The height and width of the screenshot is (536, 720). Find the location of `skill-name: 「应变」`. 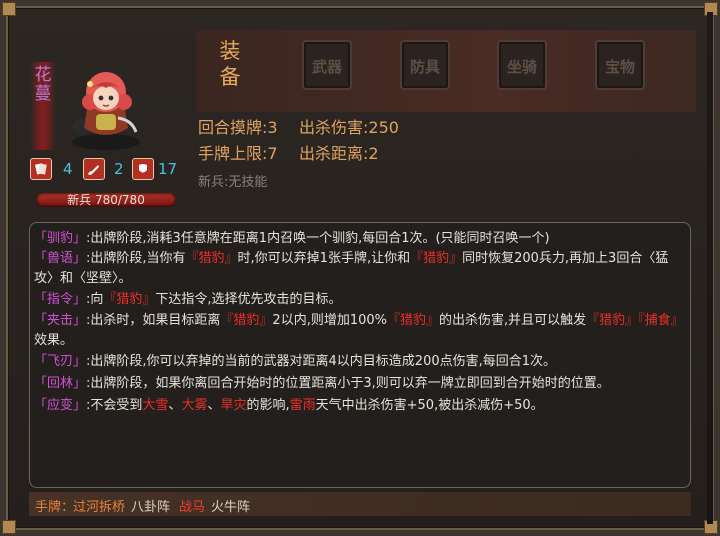

skill-name: 「应变」 is located at coordinates (60, 405).